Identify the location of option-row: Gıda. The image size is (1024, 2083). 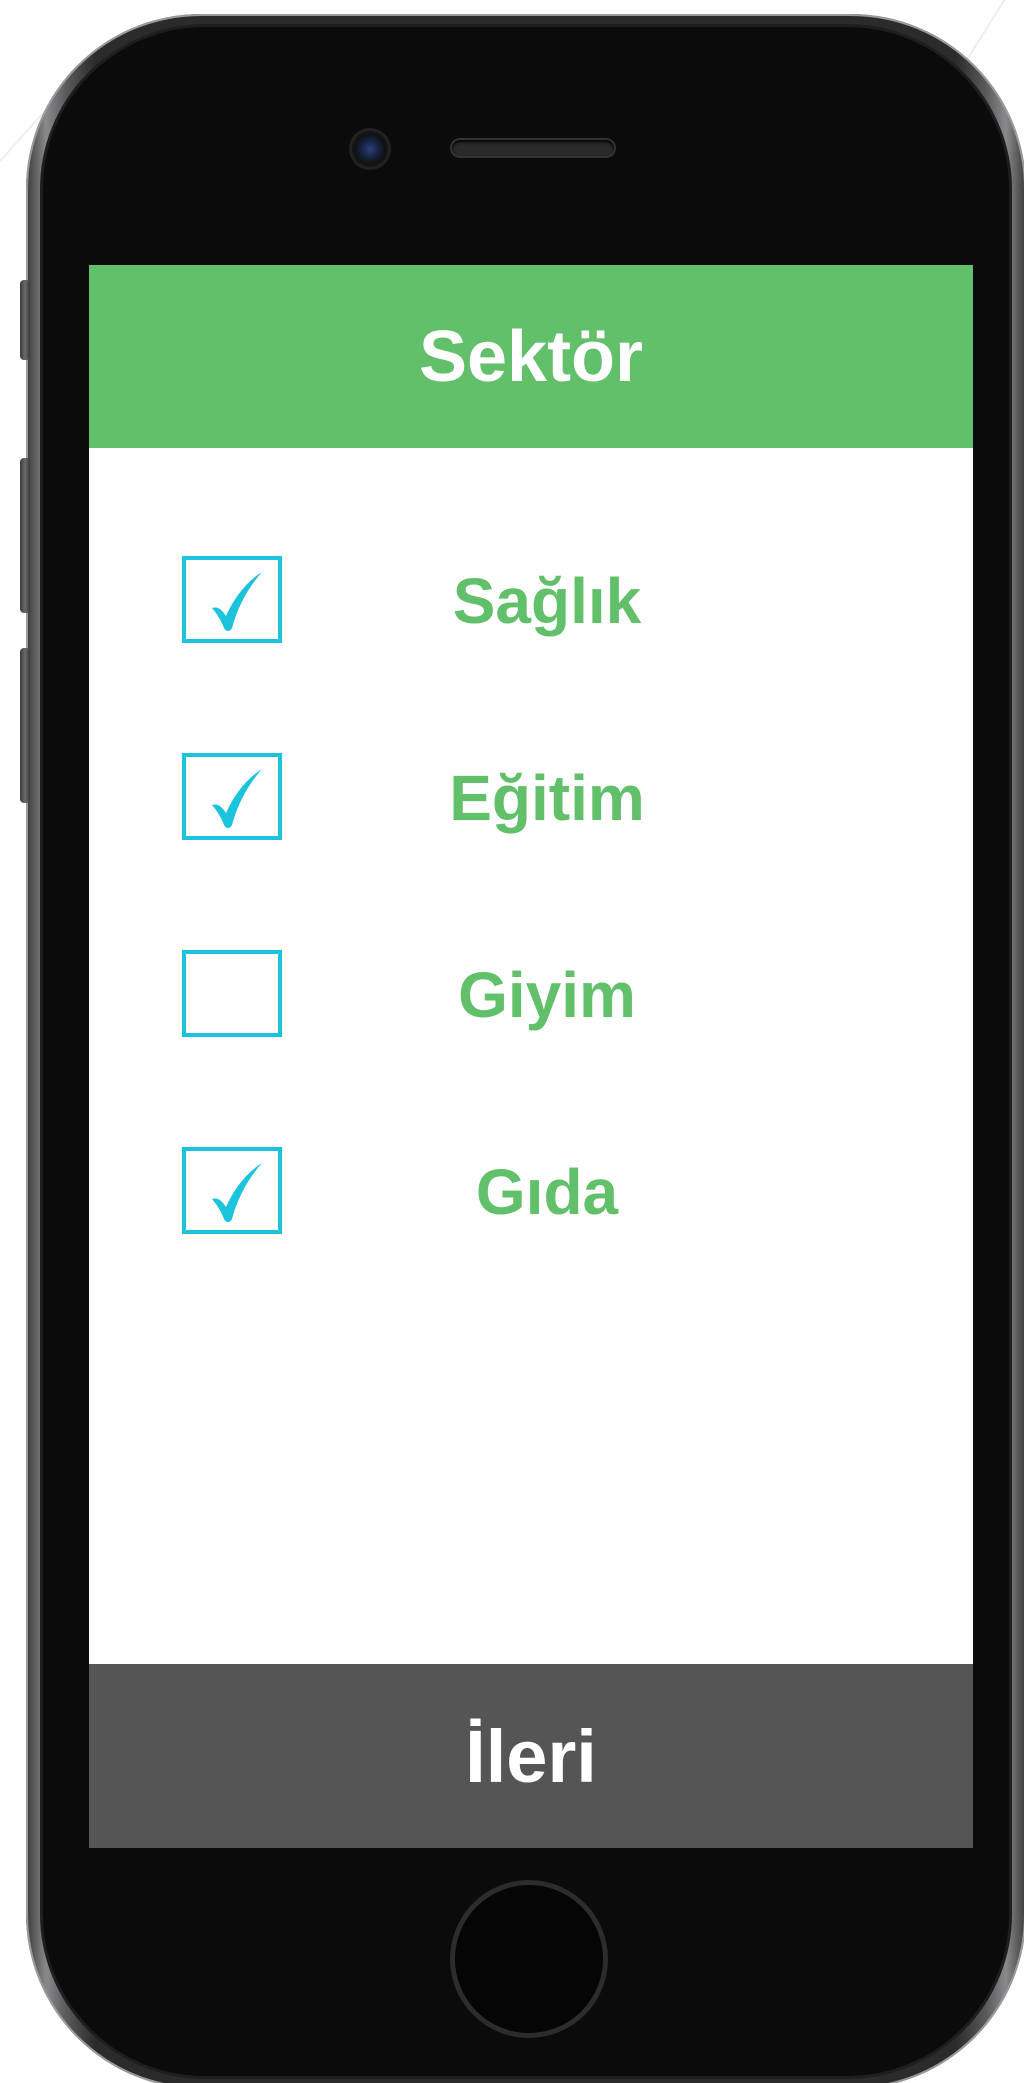
(531, 1192).